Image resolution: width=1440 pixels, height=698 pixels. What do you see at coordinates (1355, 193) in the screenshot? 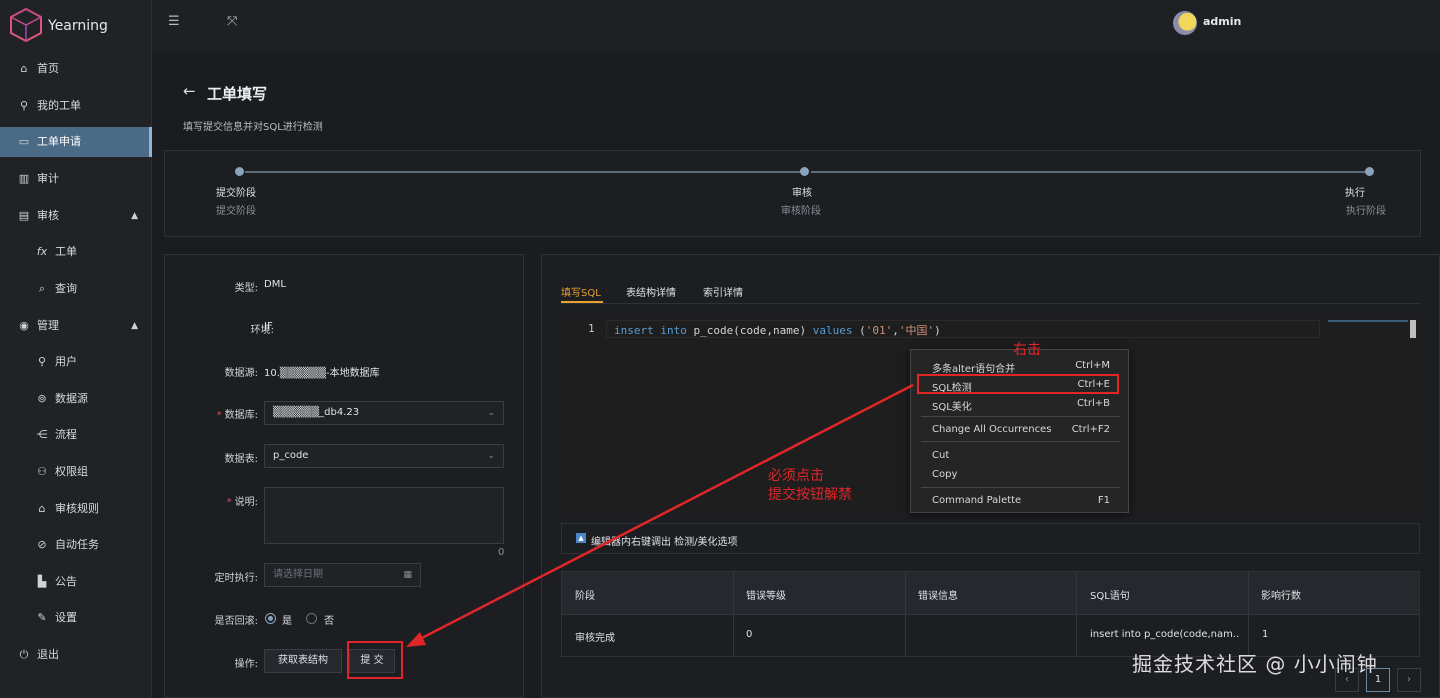
I see `step-title: 执行` at bounding box center [1355, 193].